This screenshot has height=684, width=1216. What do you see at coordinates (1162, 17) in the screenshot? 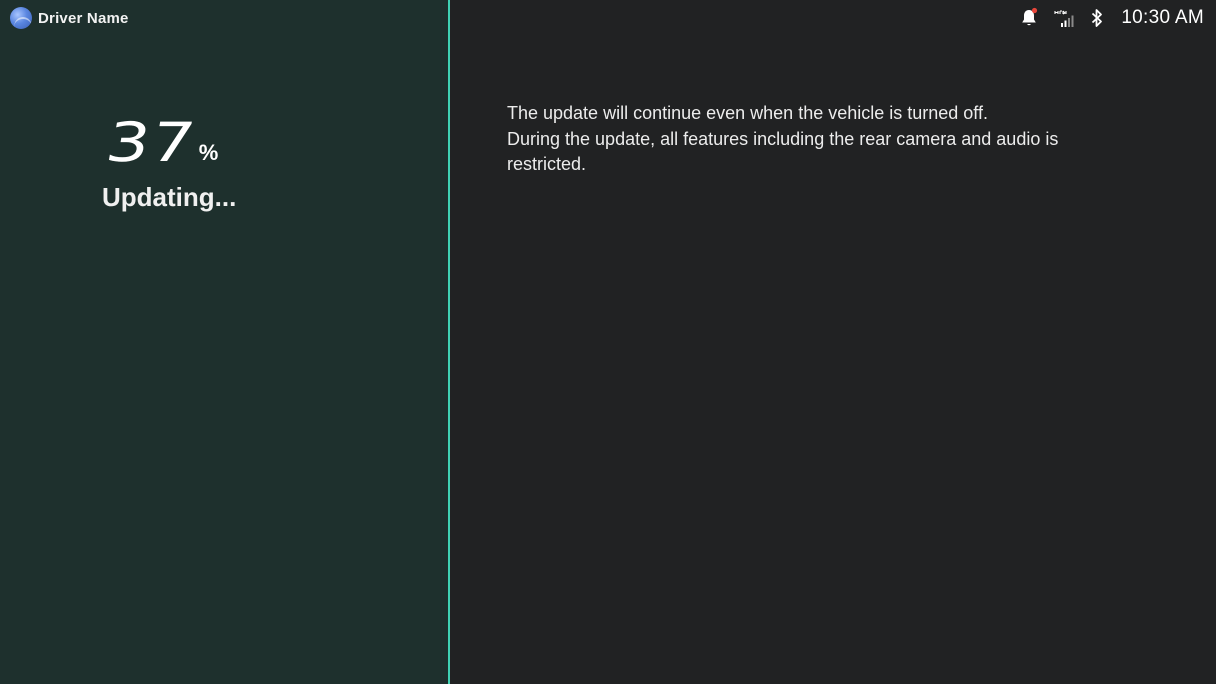
I see `clock: 10:30 AM` at bounding box center [1162, 17].